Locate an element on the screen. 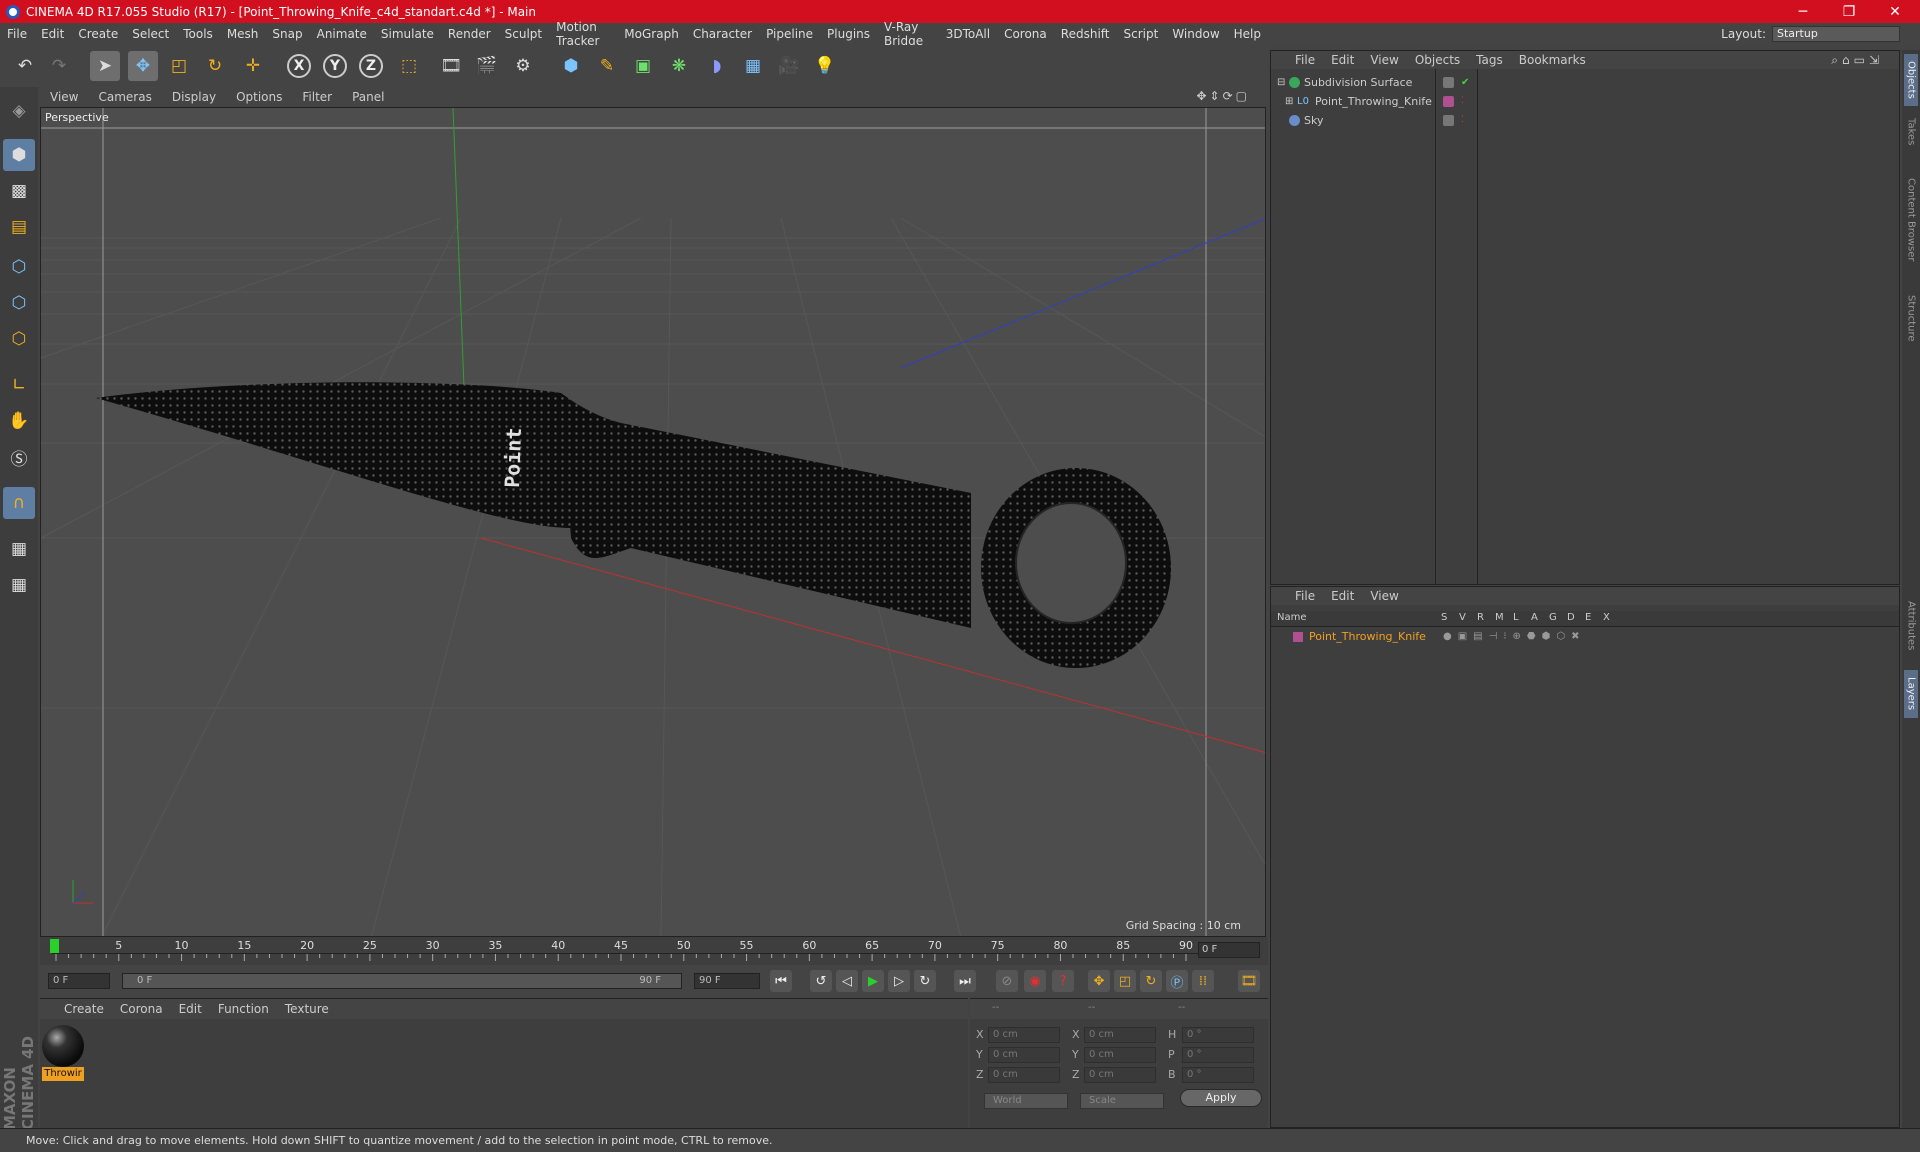 The image size is (1920, 1152). objects-menu-view: View is located at coordinates (1384, 60).